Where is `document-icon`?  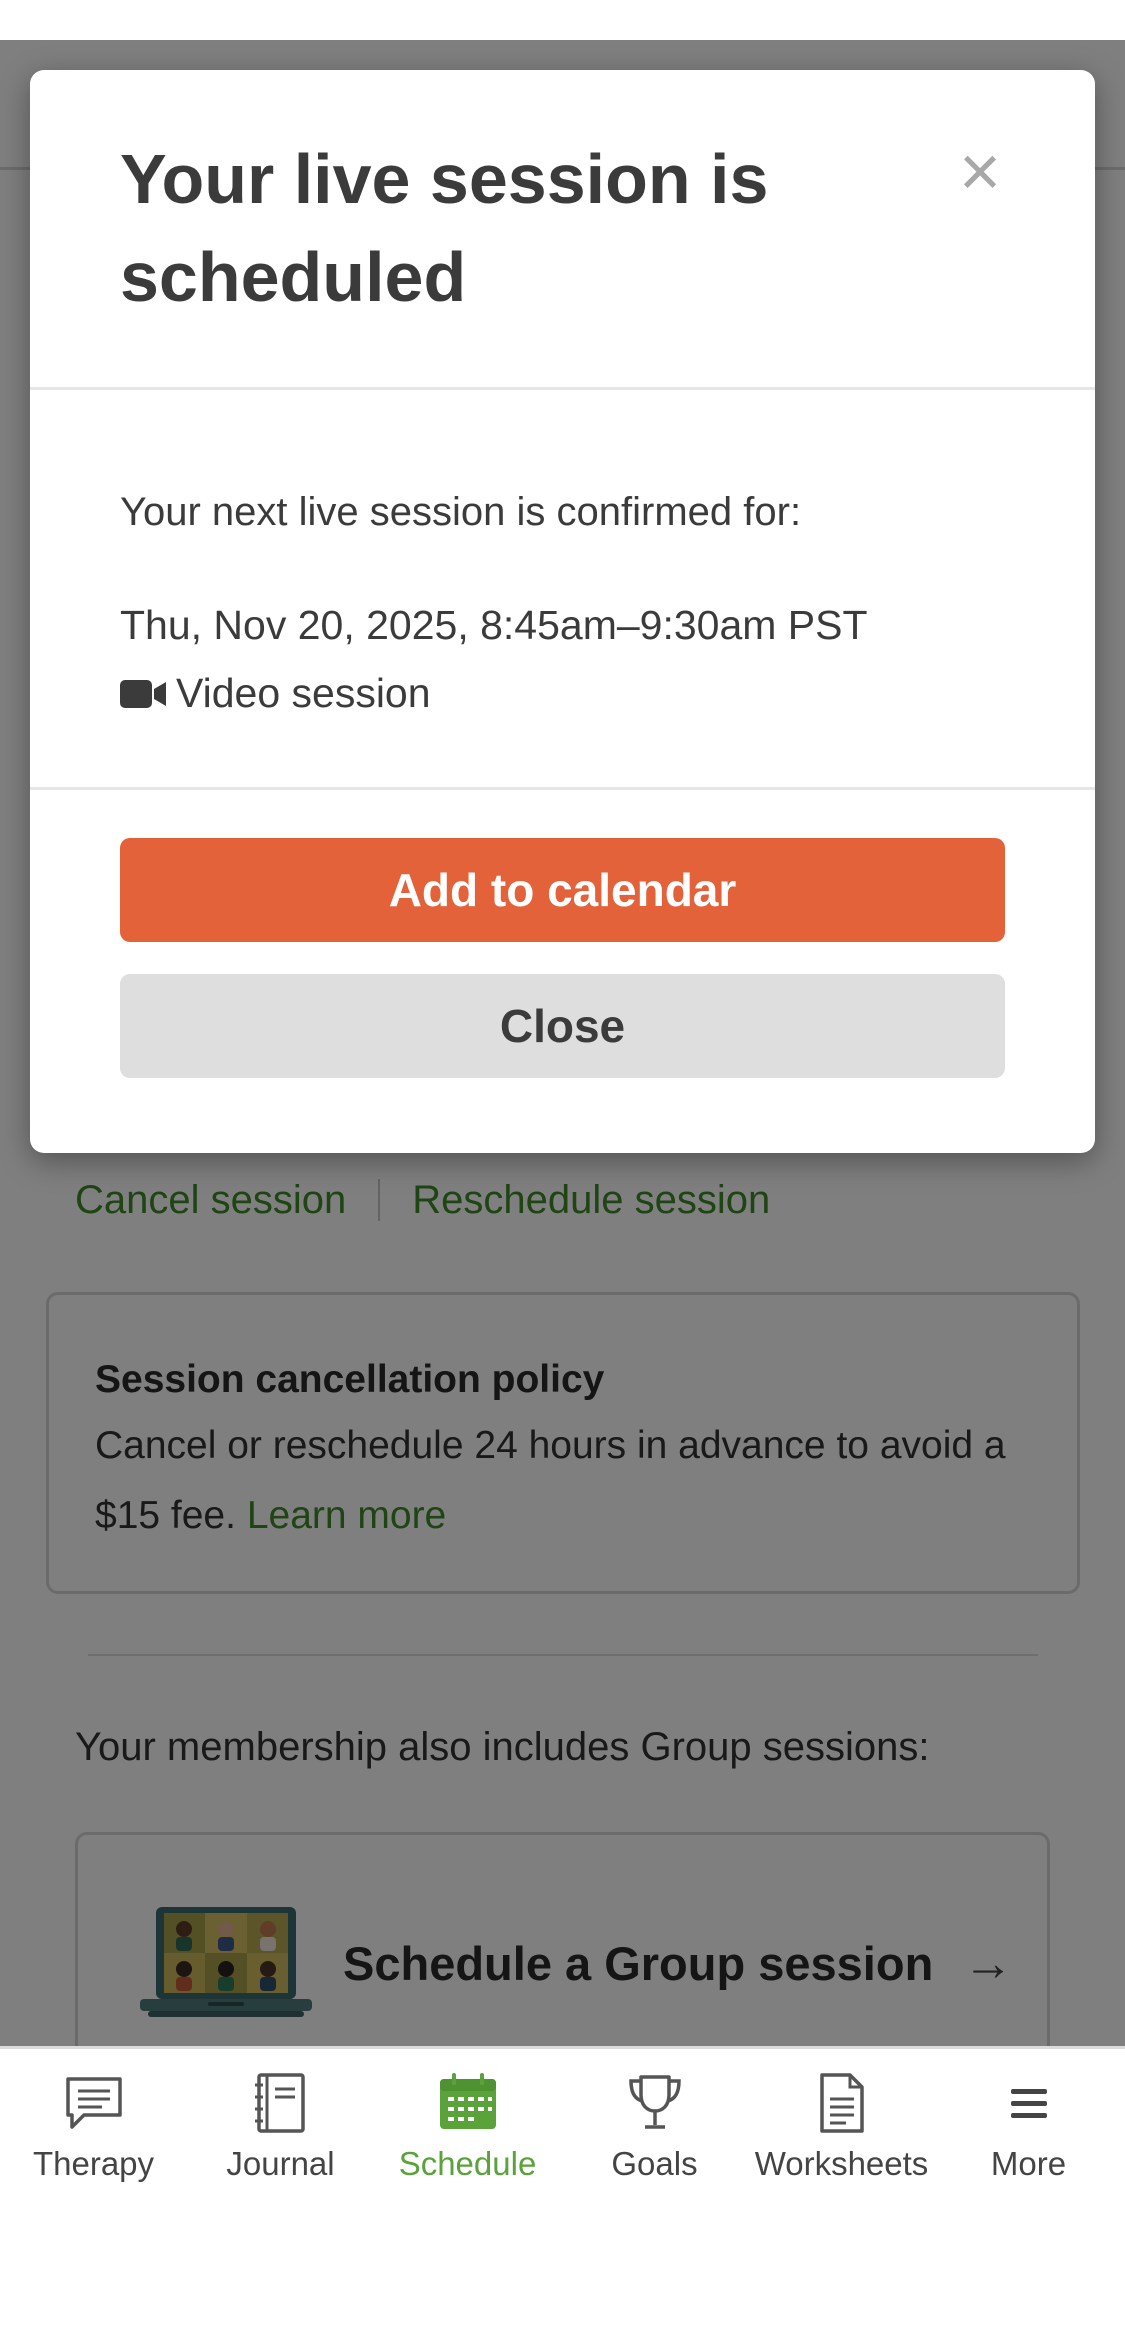
document-icon is located at coordinates (841, 2103).